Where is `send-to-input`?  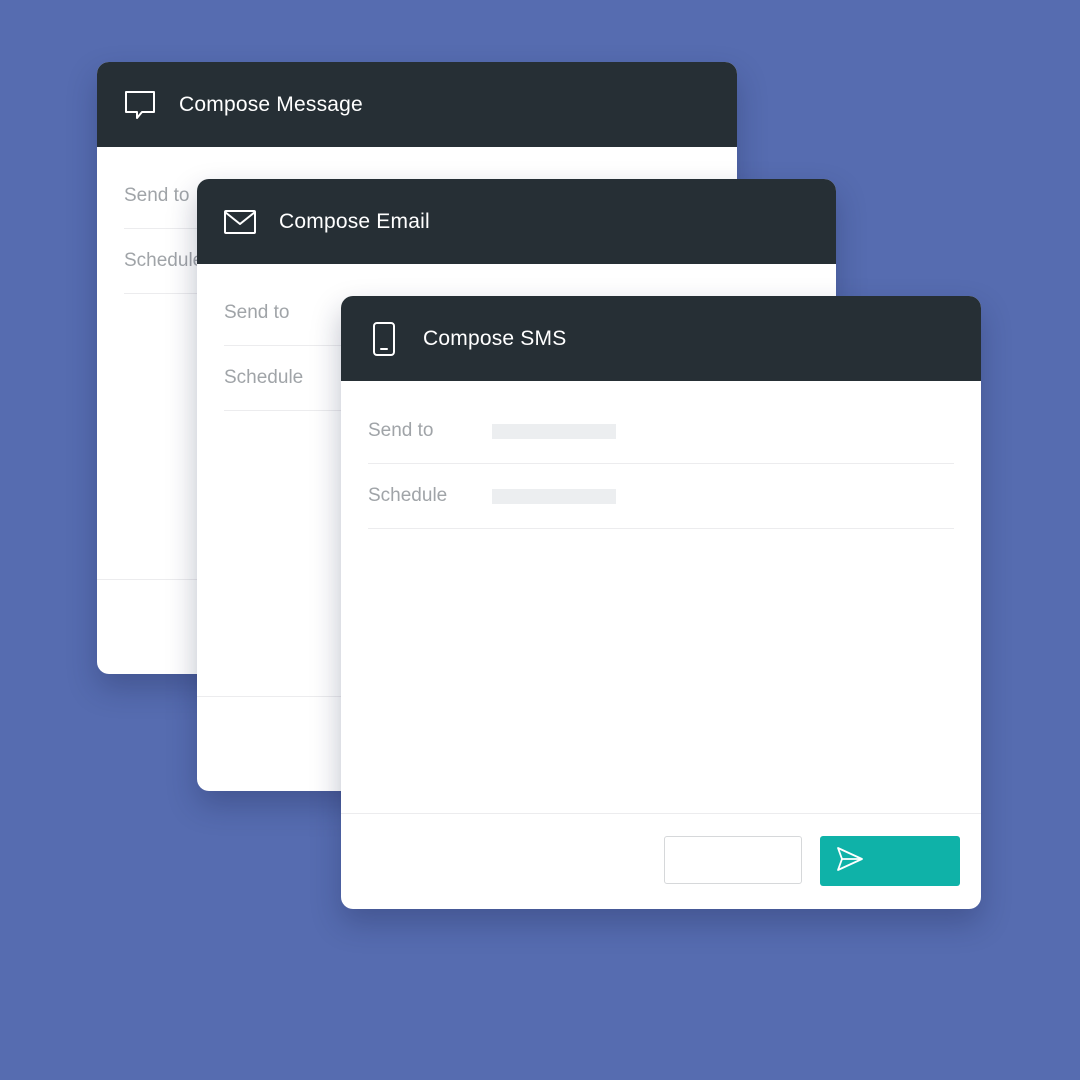
send-to-input is located at coordinates (554, 431).